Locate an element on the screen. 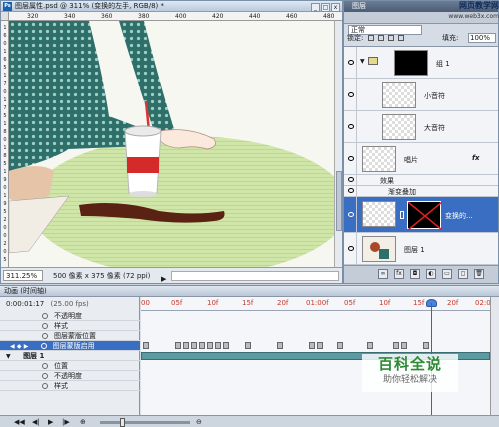  vertical-scrollbar is located at coordinates (338, 144).